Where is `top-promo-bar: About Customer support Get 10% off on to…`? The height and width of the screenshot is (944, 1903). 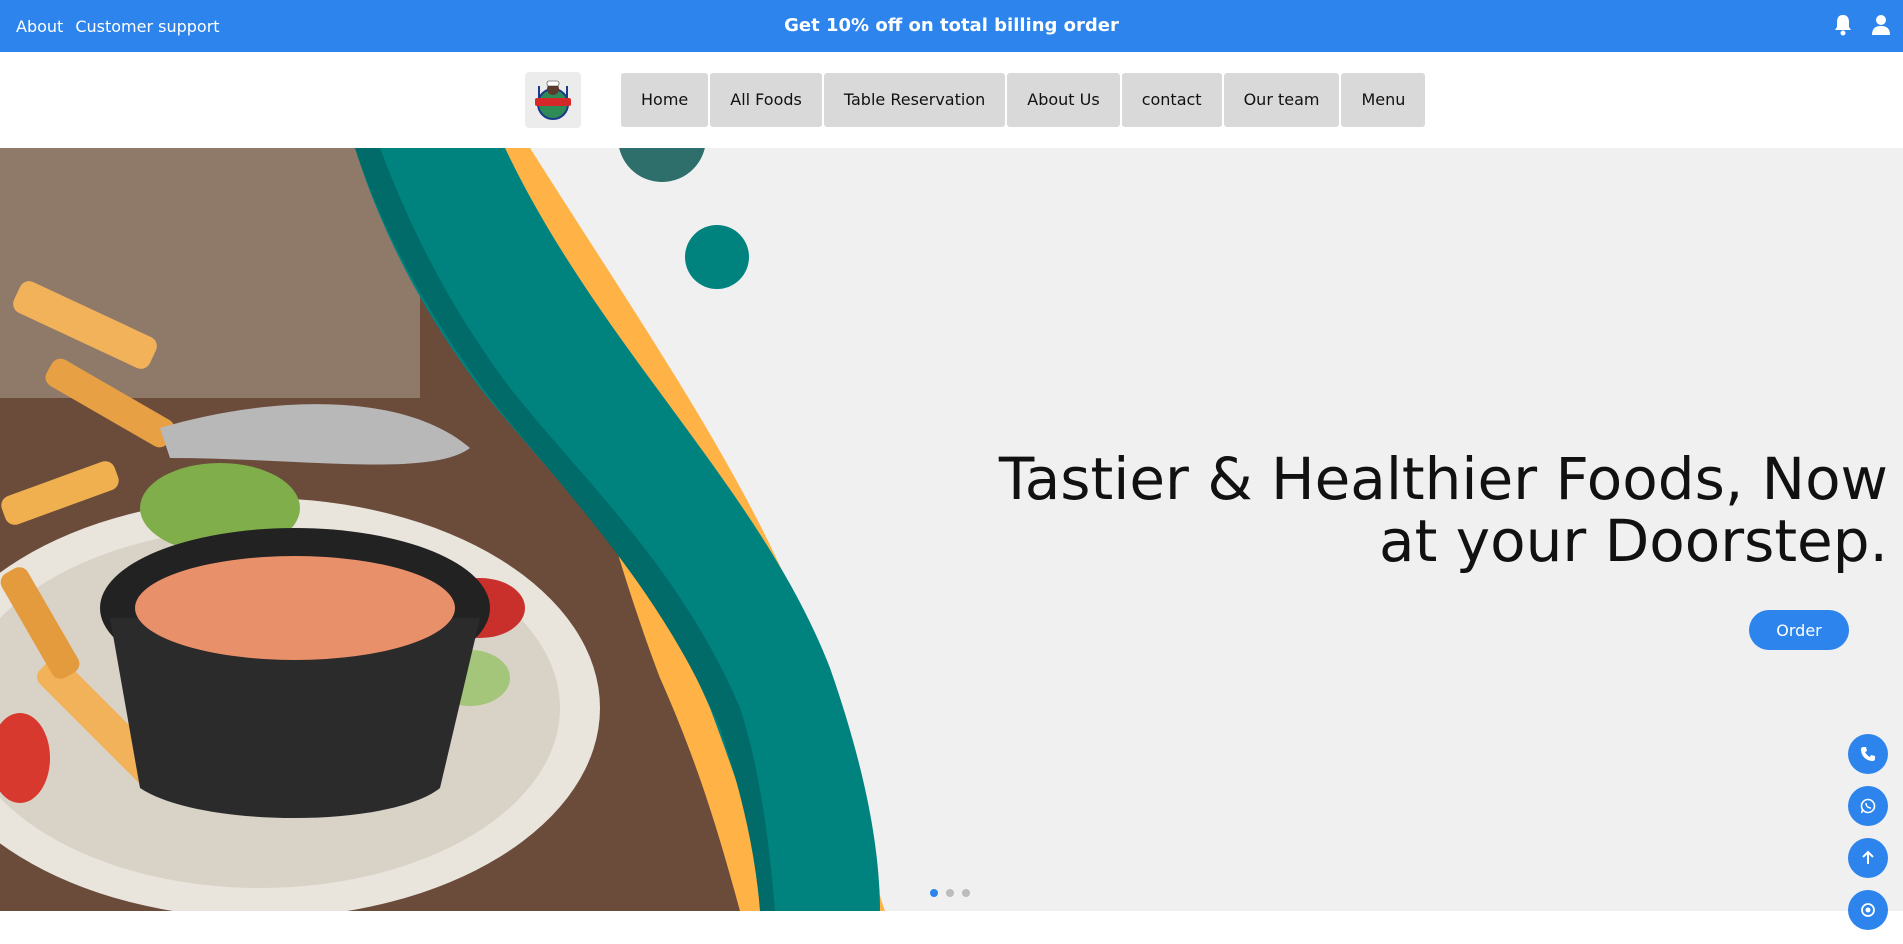
top-promo-bar: About Customer support Get 10% off on to… is located at coordinates (951, 26).